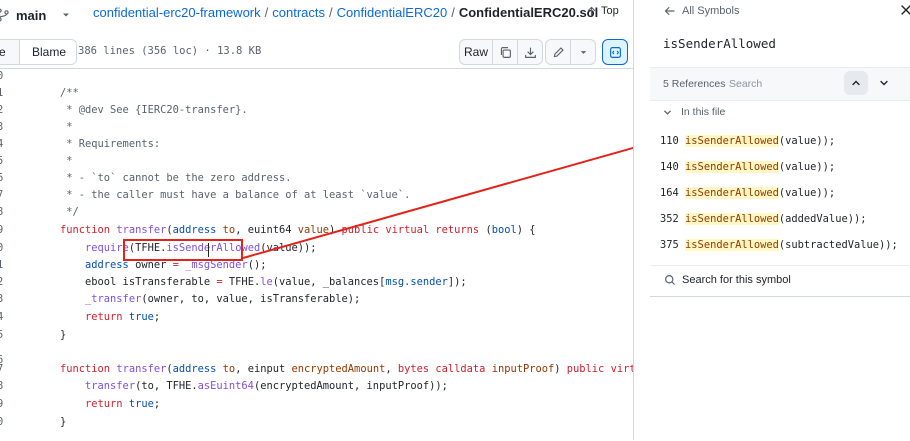 Image resolution: width=910 pixels, height=441 pixels. What do you see at coordinates (505, 52) in the screenshot?
I see `copy-button` at bounding box center [505, 52].